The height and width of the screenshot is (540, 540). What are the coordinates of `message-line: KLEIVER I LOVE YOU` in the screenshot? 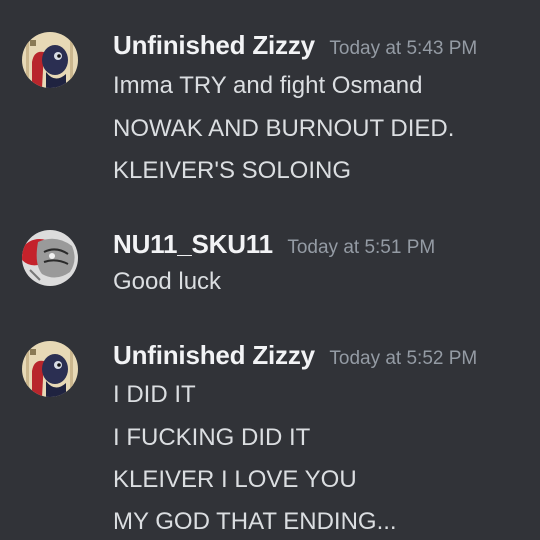 It's located at (235, 479).